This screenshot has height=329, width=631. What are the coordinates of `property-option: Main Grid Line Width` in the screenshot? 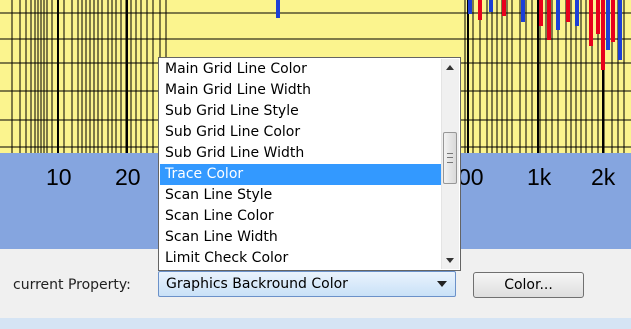 It's located at (301, 90).